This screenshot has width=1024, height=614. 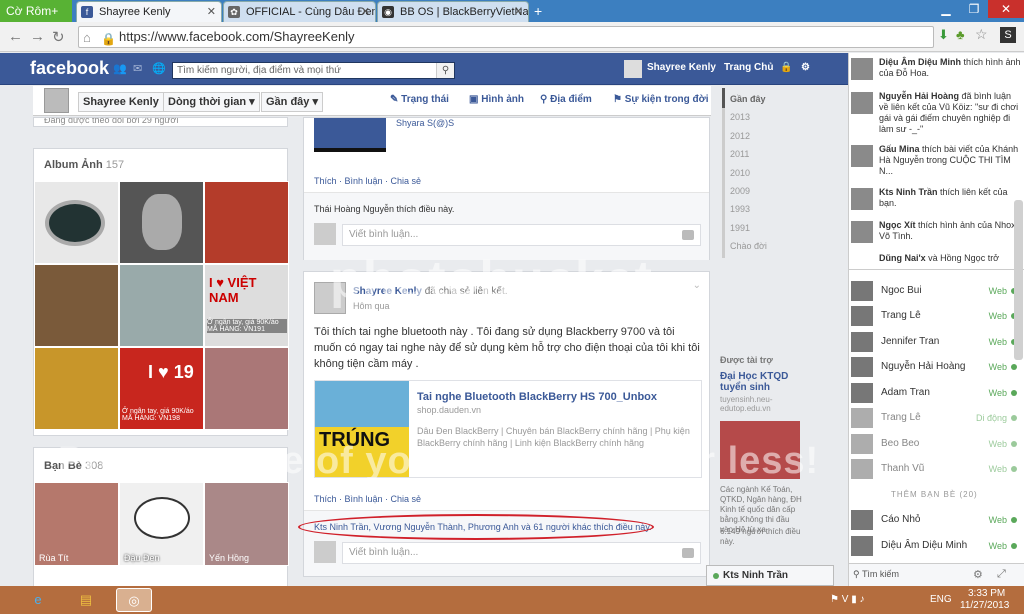 I want to click on page-scrollbar, so click(x=1018, y=280).